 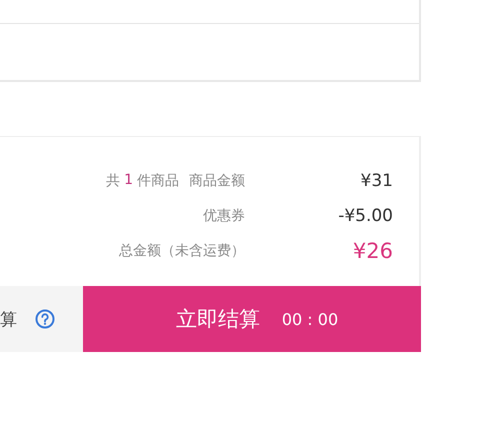 I want to click on help-icon, so click(x=45, y=319).